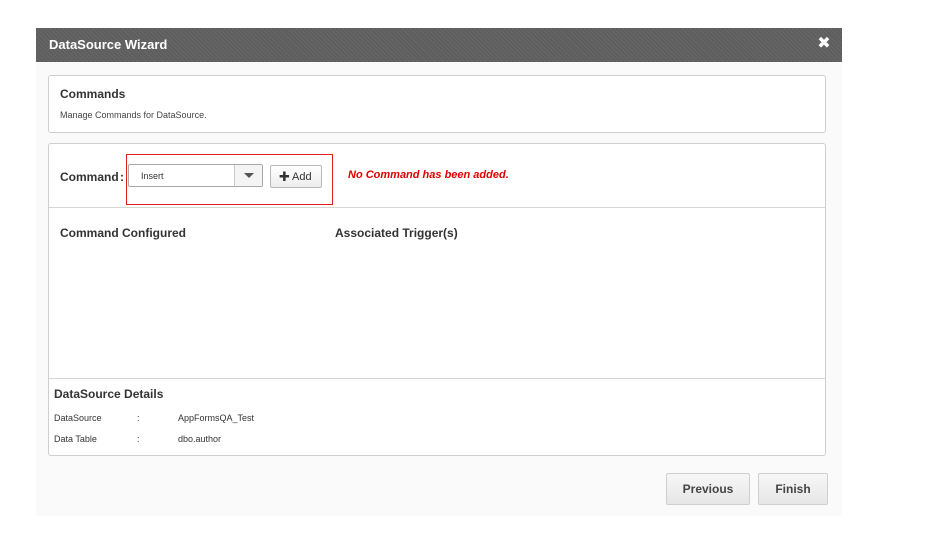 This screenshot has height=558, width=930. Describe the element at coordinates (89, 177) in the screenshot. I see `command-label: Command` at that location.